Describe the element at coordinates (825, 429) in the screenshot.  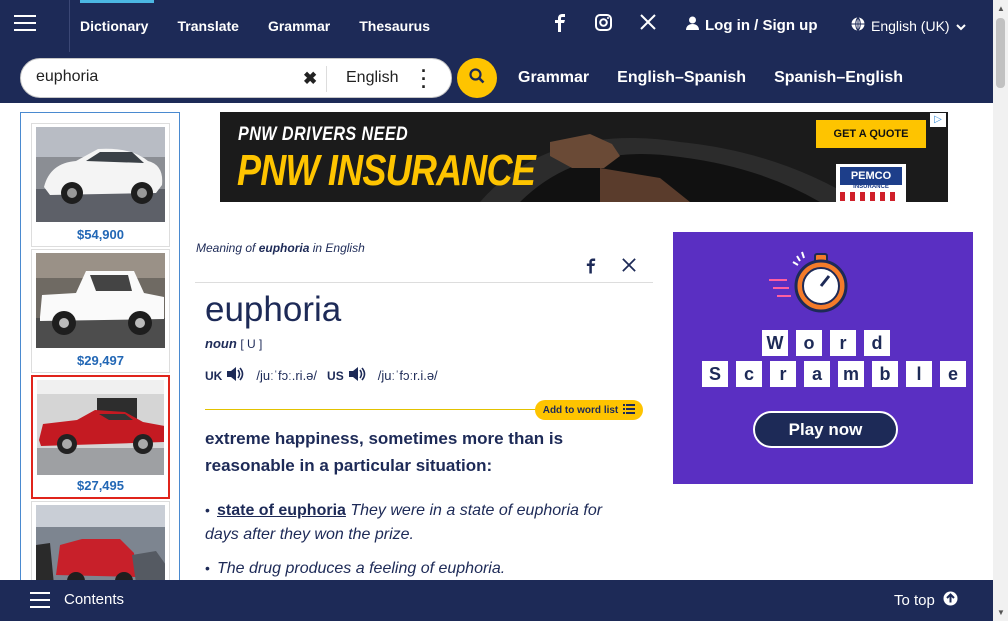
I see `play-now-button: Play now` at that location.